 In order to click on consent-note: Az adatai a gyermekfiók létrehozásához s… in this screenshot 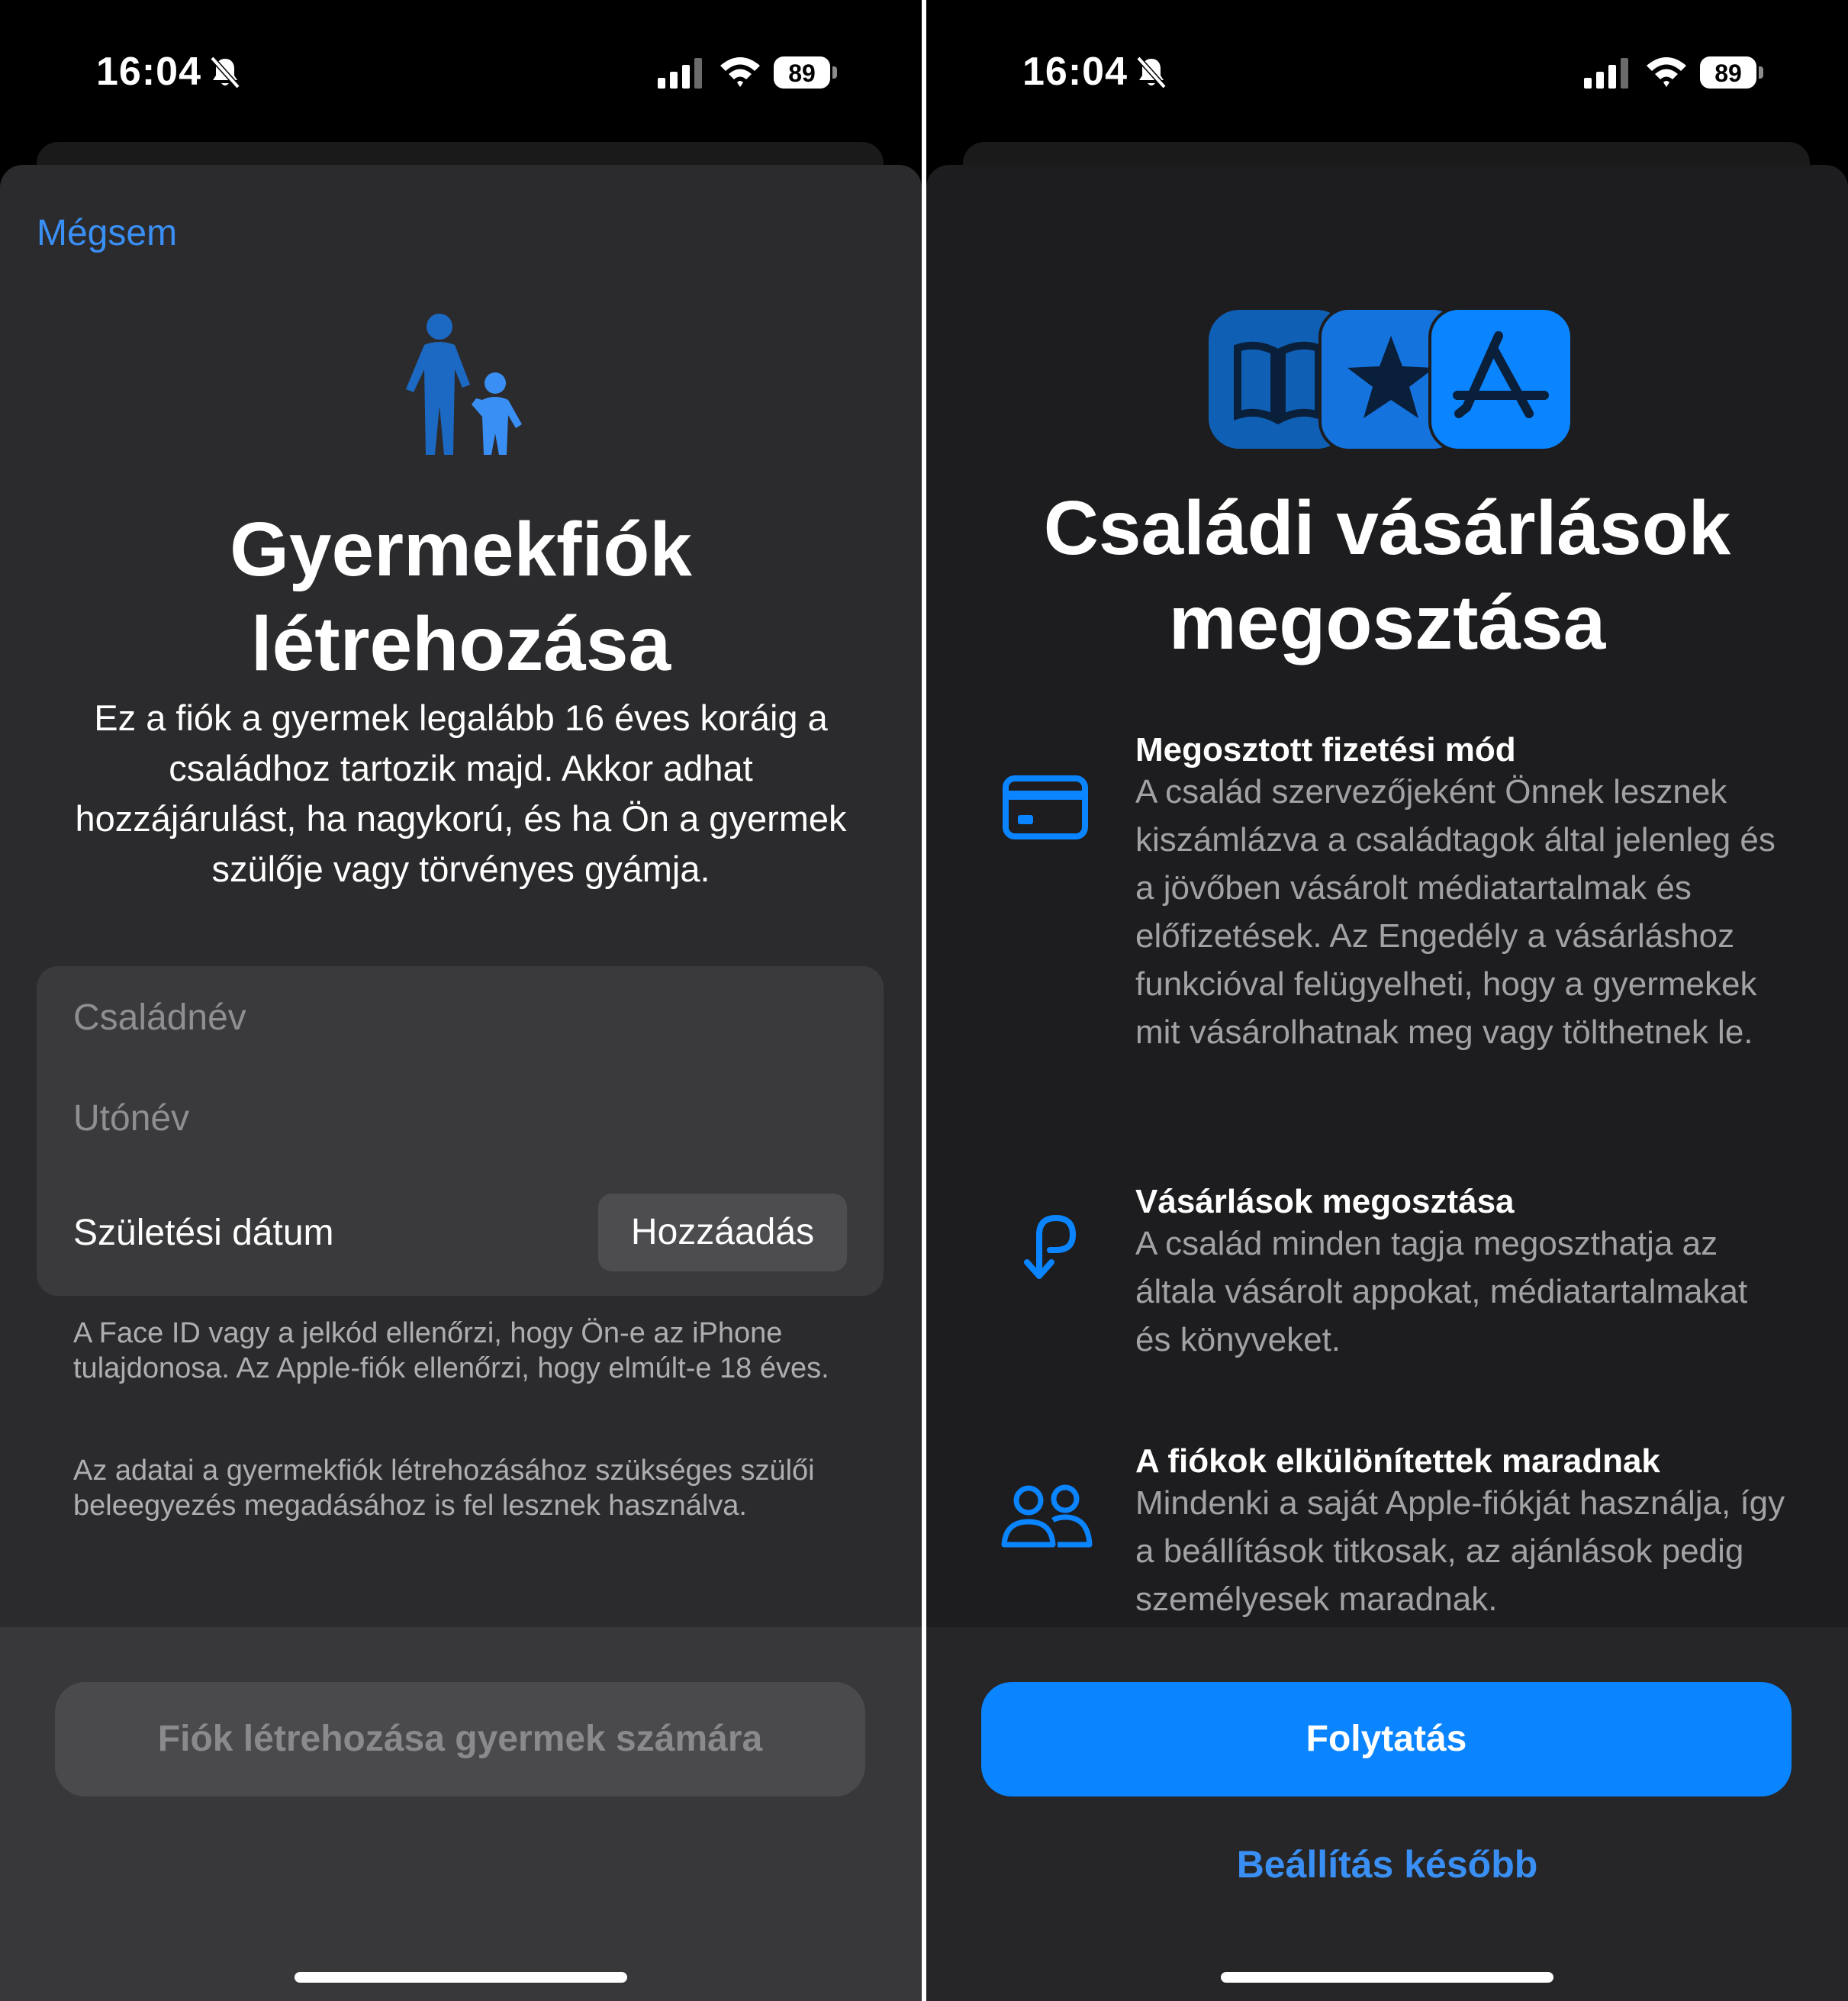, I will do `click(444, 1488)`.